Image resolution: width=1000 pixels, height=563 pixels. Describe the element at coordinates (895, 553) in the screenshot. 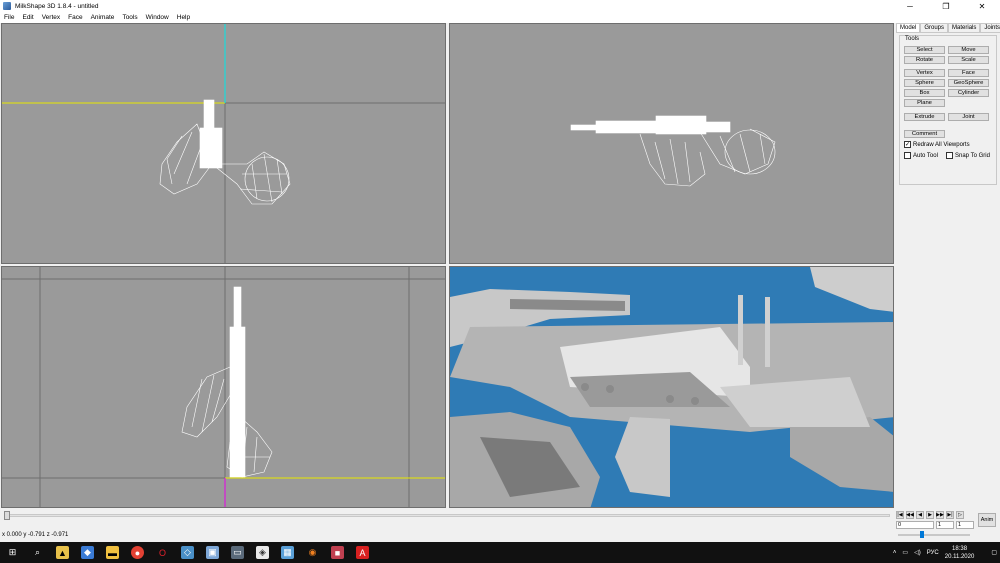

I see `chevron-up-icon: ˄` at that location.